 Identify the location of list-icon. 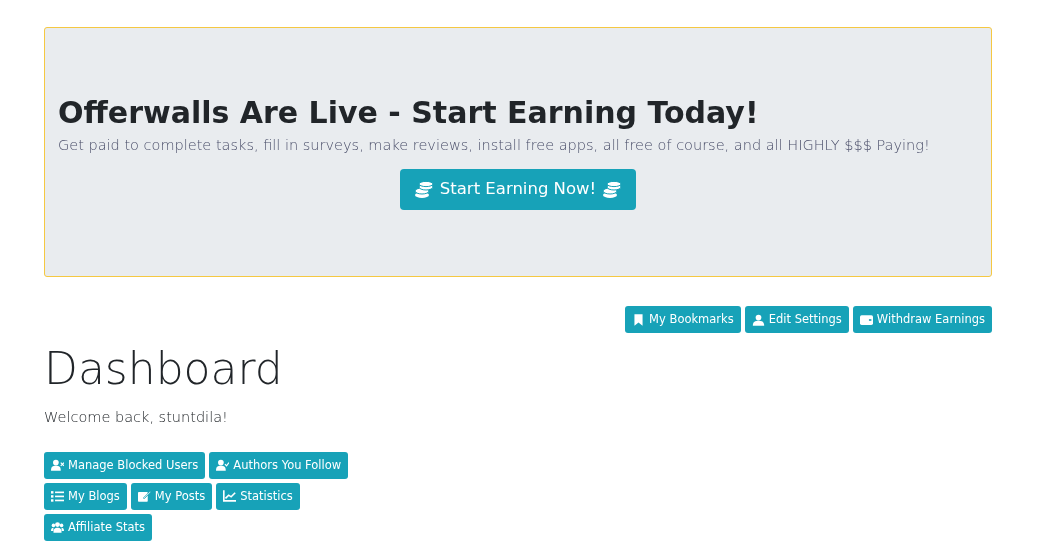
(57, 496).